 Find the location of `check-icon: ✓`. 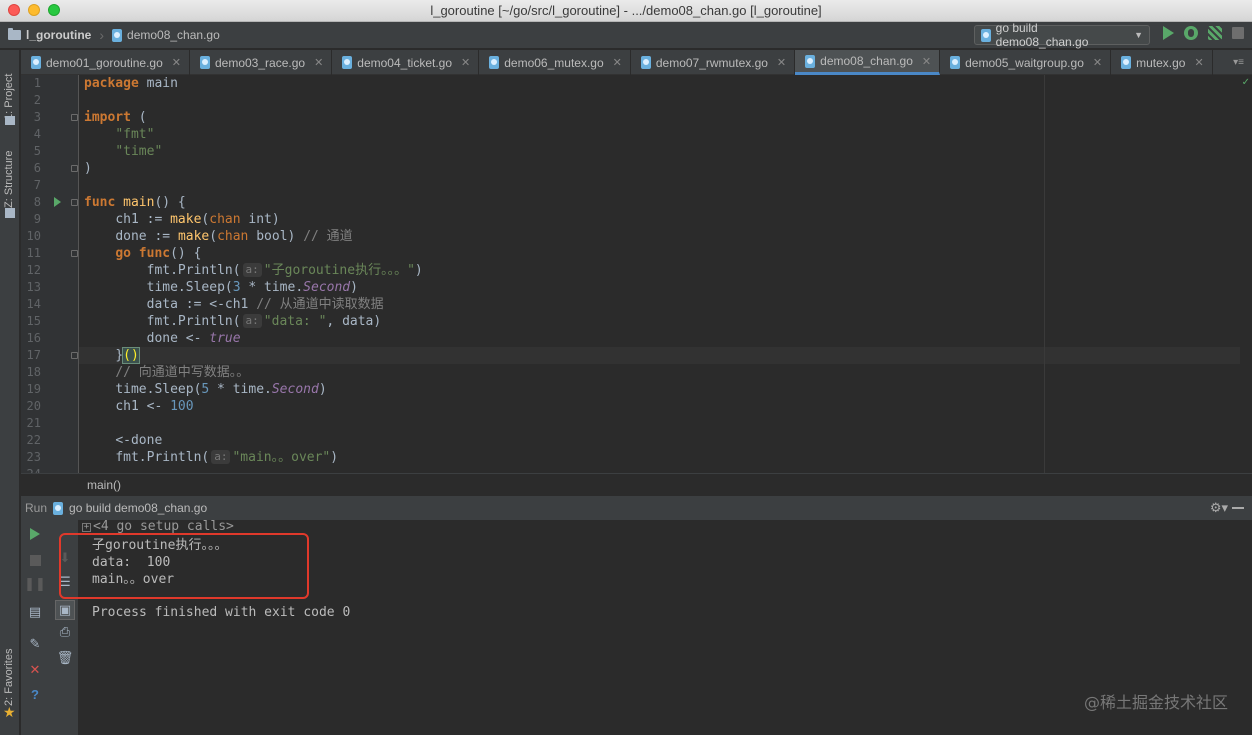

check-icon: ✓ is located at coordinates (1245, 82).